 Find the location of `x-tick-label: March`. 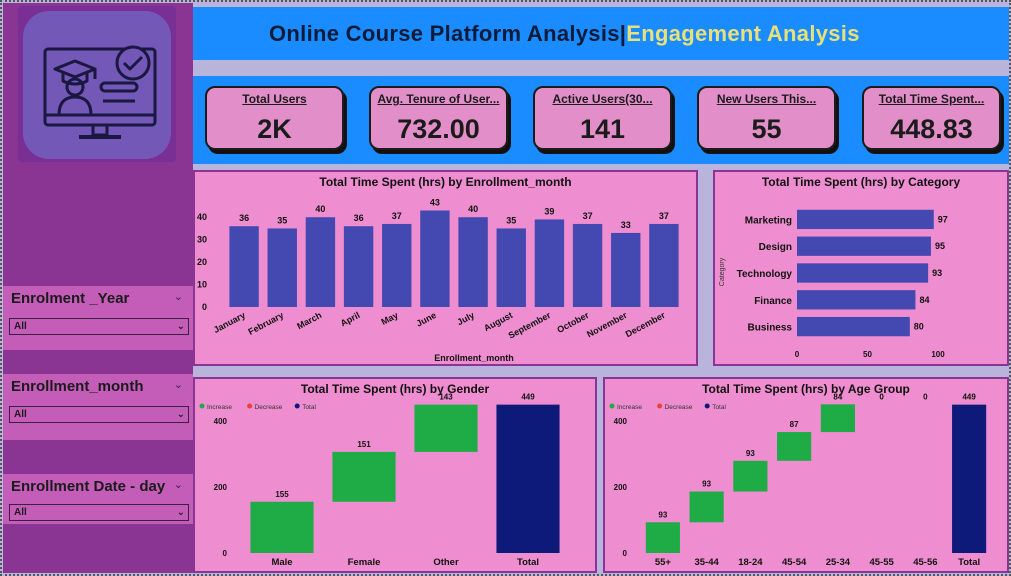

x-tick-label: March is located at coordinates (309, 320).